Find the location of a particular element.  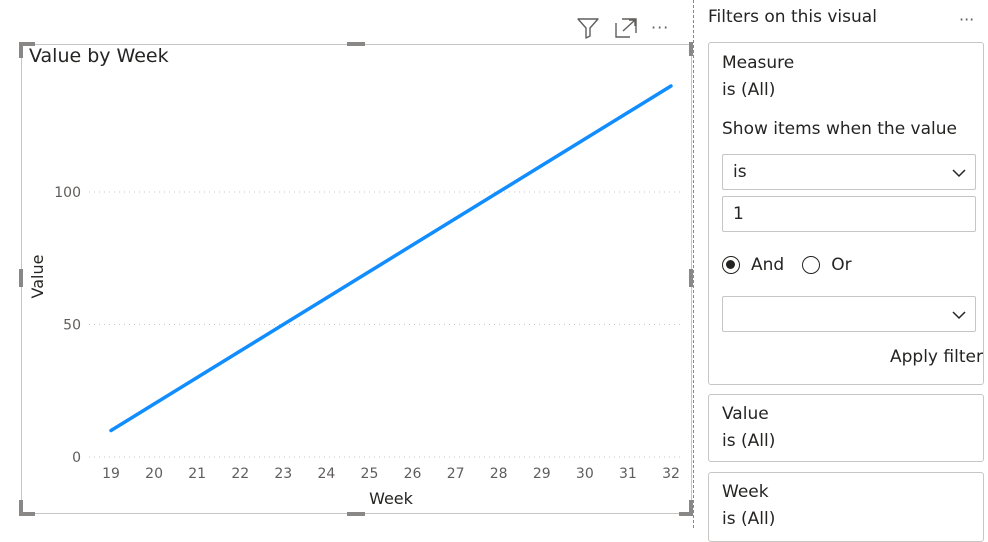

condition-operator-value: is is located at coordinates (740, 172).